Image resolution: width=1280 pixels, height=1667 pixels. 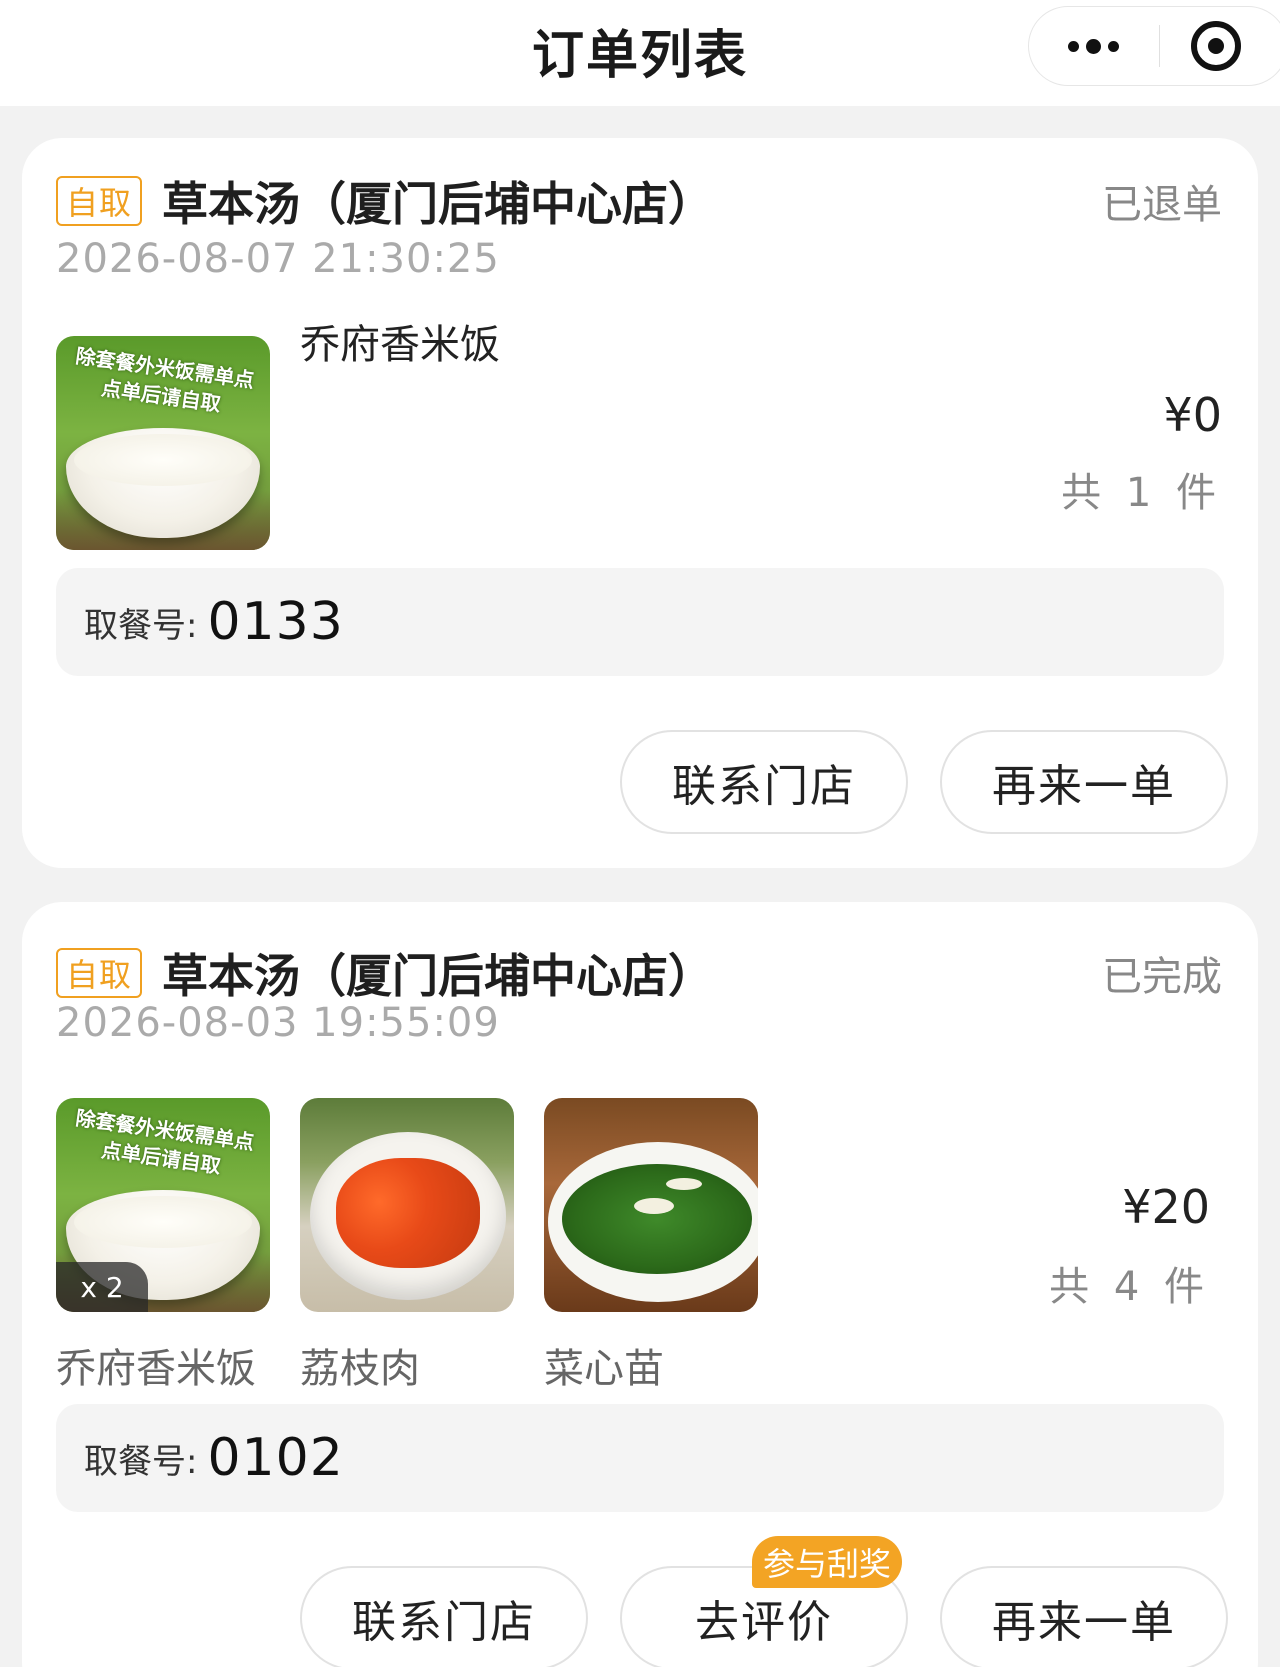 I want to click on item-image-lychee-pork, so click(x=407, y=1205).